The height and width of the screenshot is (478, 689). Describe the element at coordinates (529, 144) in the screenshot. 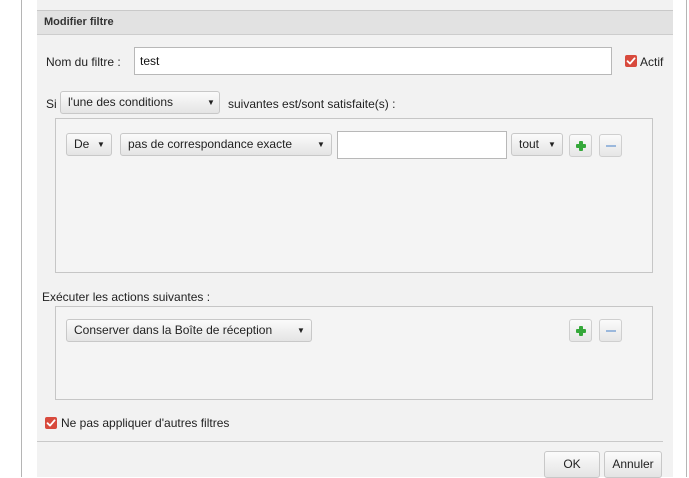

I see `condition-scope-value: tout` at that location.